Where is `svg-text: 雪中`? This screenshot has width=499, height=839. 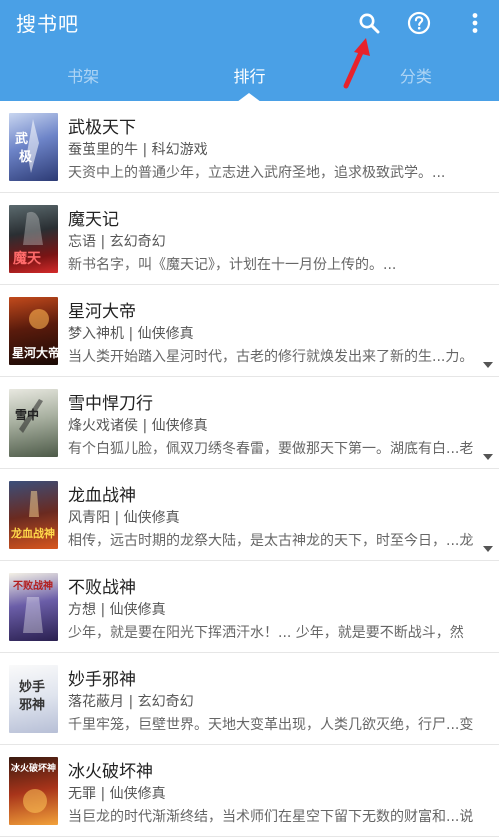
svg-text: 雪中 is located at coordinates (27, 414).